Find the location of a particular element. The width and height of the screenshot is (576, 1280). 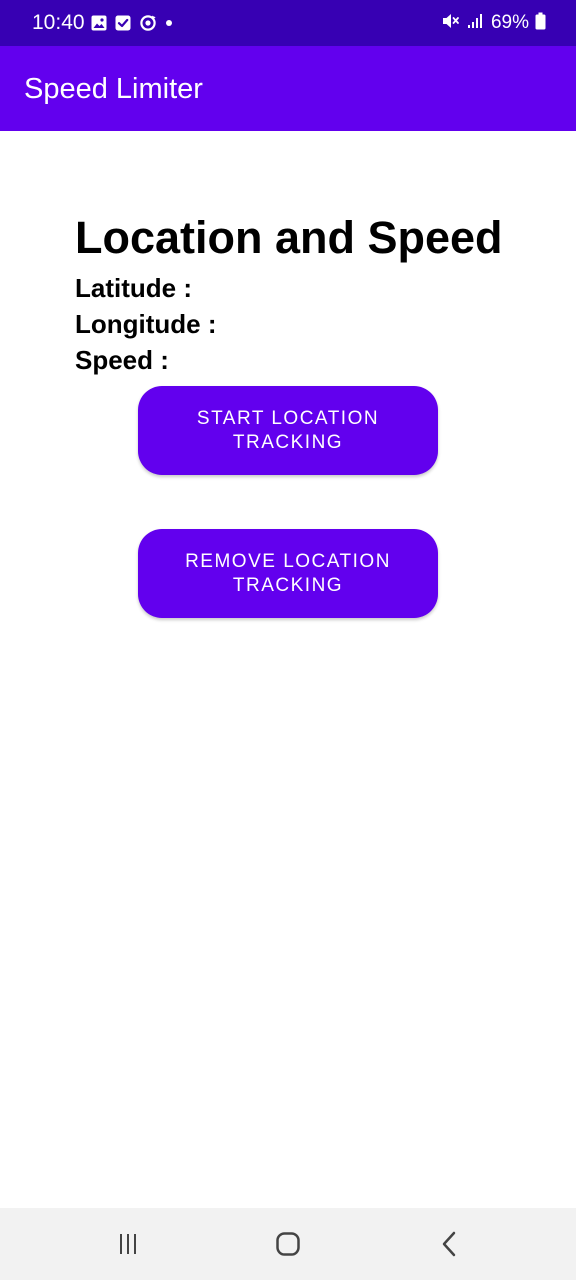

navigation-bar is located at coordinates (288, 1244).